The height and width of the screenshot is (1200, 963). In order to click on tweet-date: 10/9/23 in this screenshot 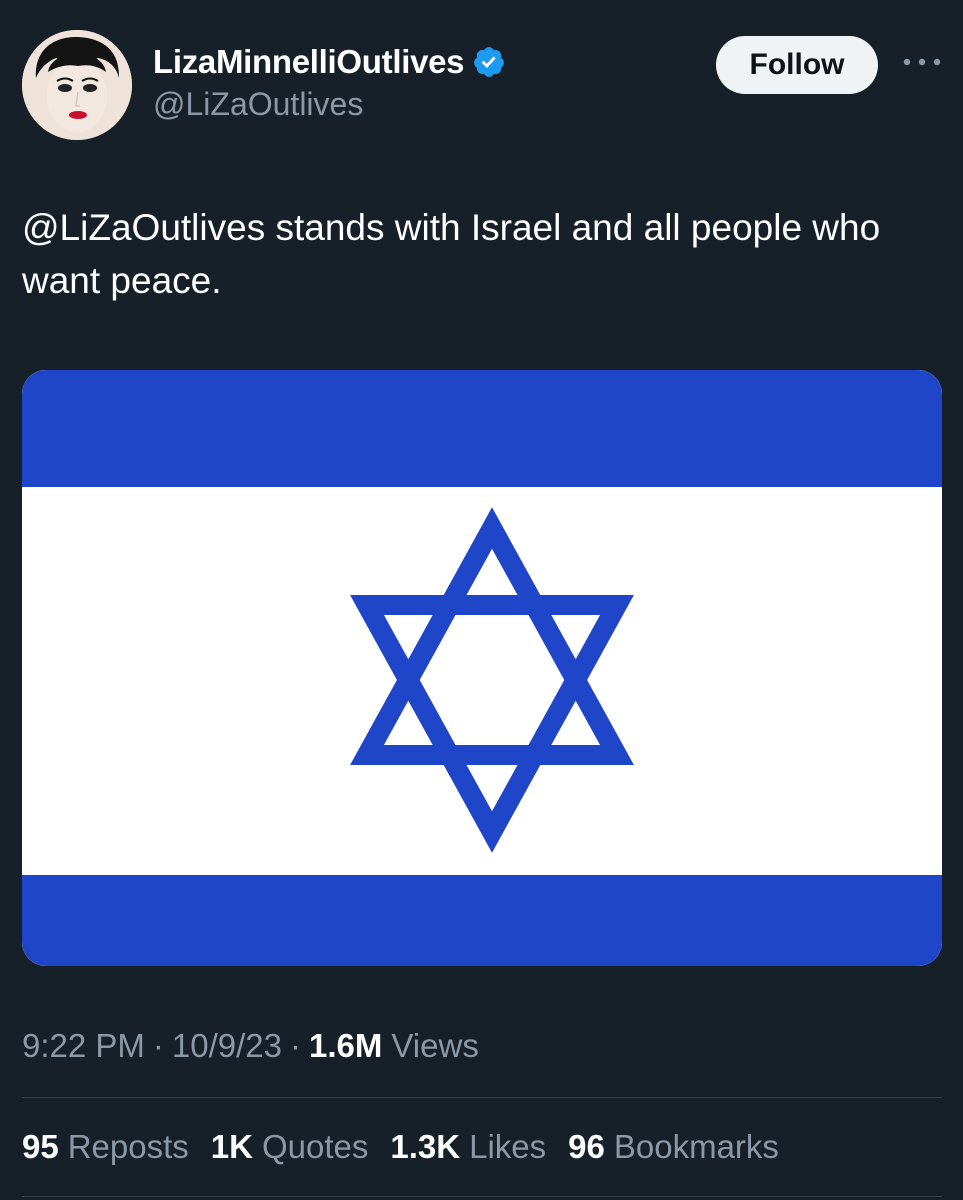, I will do `click(227, 1046)`.